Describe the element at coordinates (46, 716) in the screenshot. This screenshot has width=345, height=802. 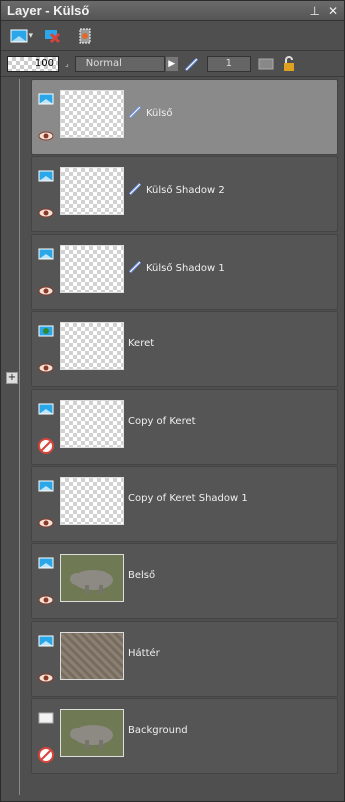
I see `background-layer-icon` at that location.